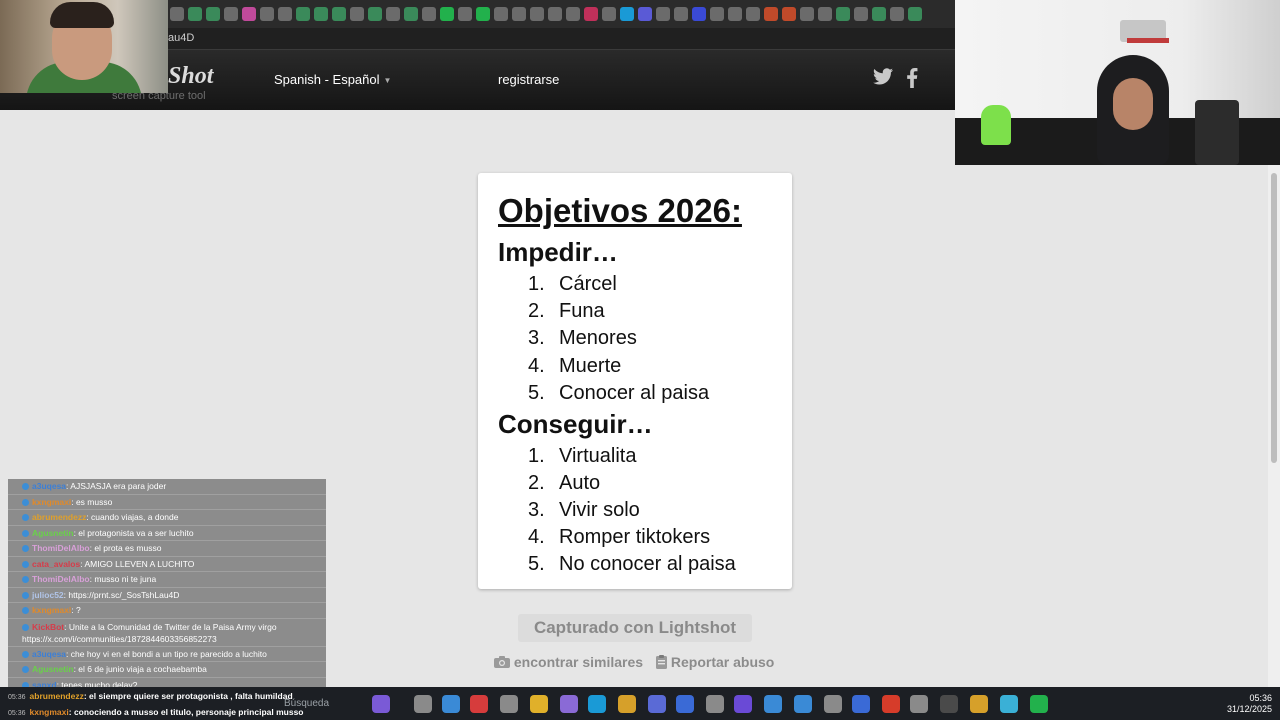  I want to click on language-selector: Spanish - Español ▼, so click(332, 80).